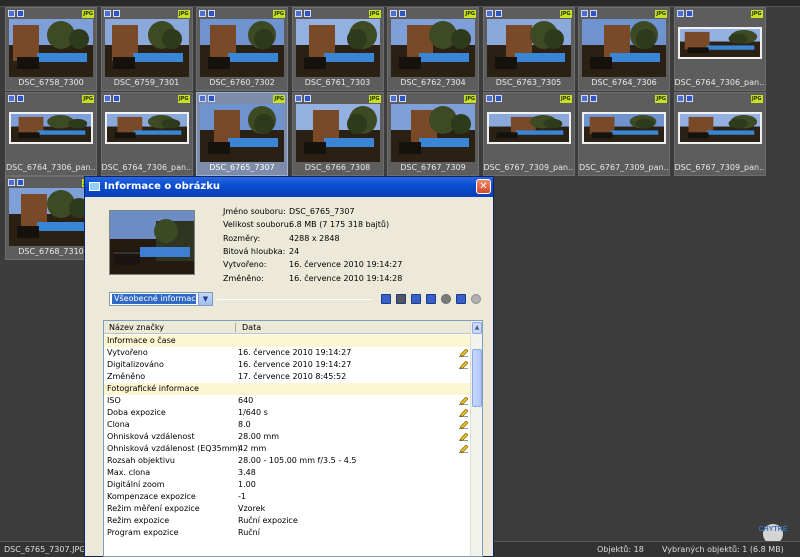 The width and height of the screenshot is (800, 557). Describe the element at coordinates (346, 278) in the screenshot. I see `file-info-value: 16. července 2010 19:14:28` at that location.